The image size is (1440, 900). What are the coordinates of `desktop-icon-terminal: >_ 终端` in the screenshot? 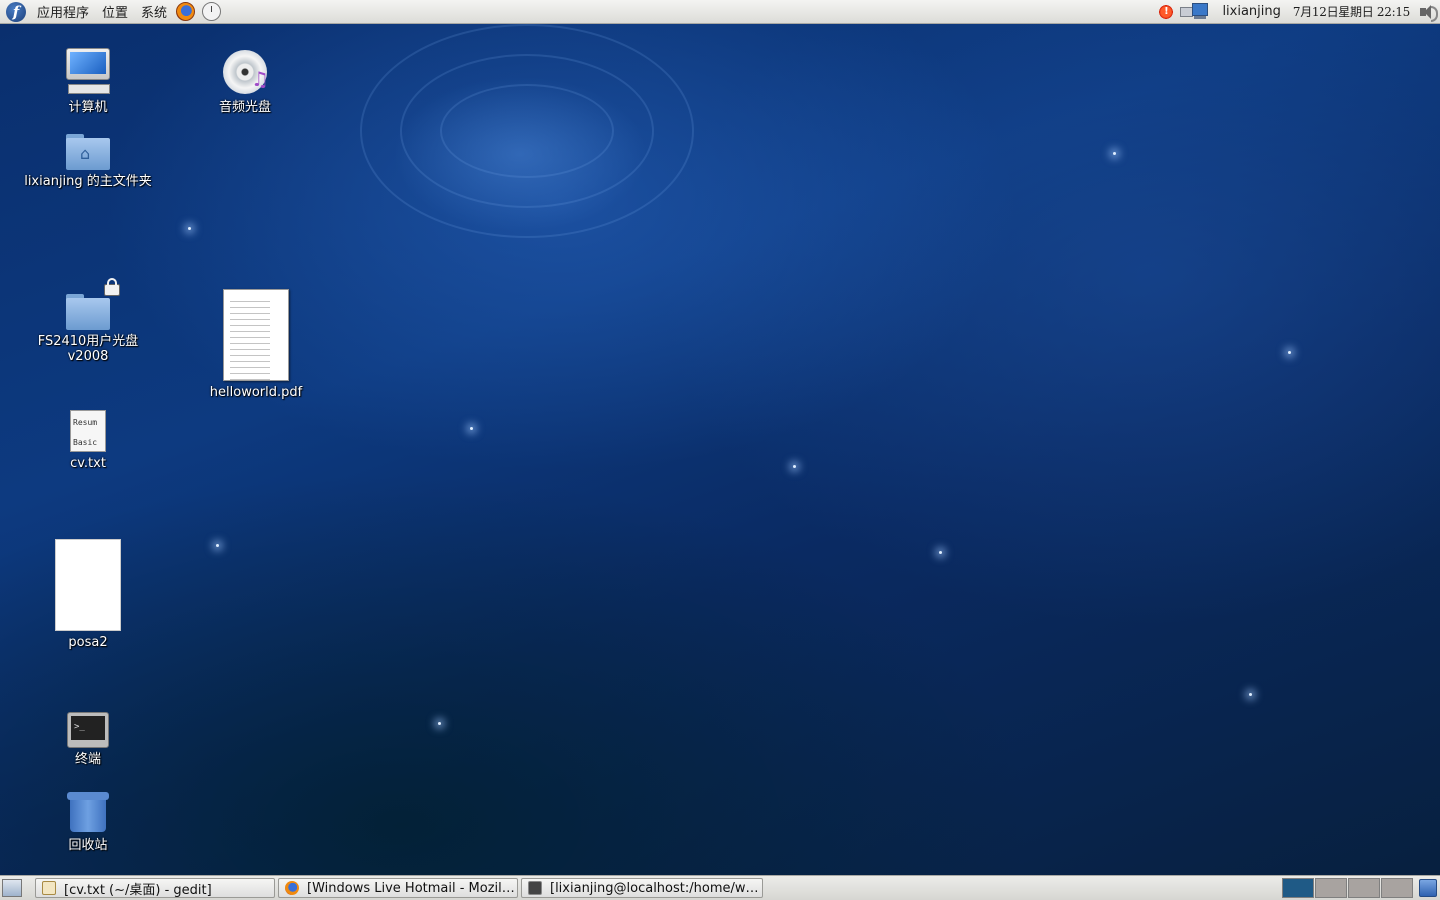 It's located at (88, 737).